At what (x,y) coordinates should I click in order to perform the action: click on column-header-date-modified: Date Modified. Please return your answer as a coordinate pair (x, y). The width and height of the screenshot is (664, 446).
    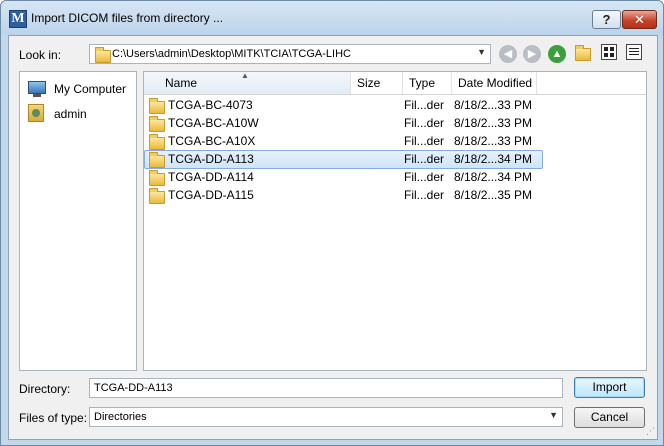
    Looking at the image, I should click on (494, 83).